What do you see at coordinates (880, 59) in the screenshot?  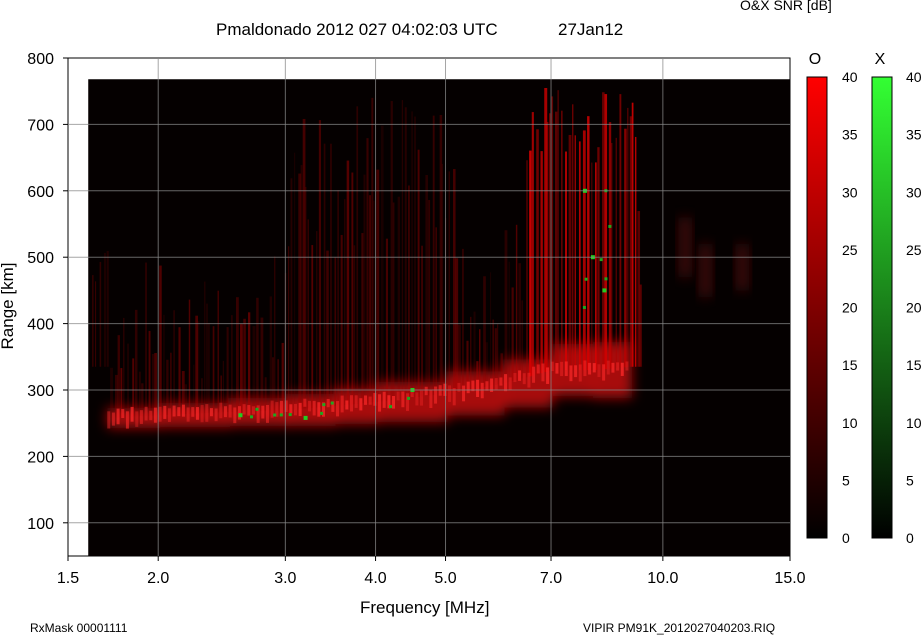 I see `colorbar-name: X` at bounding box center [880, 59].